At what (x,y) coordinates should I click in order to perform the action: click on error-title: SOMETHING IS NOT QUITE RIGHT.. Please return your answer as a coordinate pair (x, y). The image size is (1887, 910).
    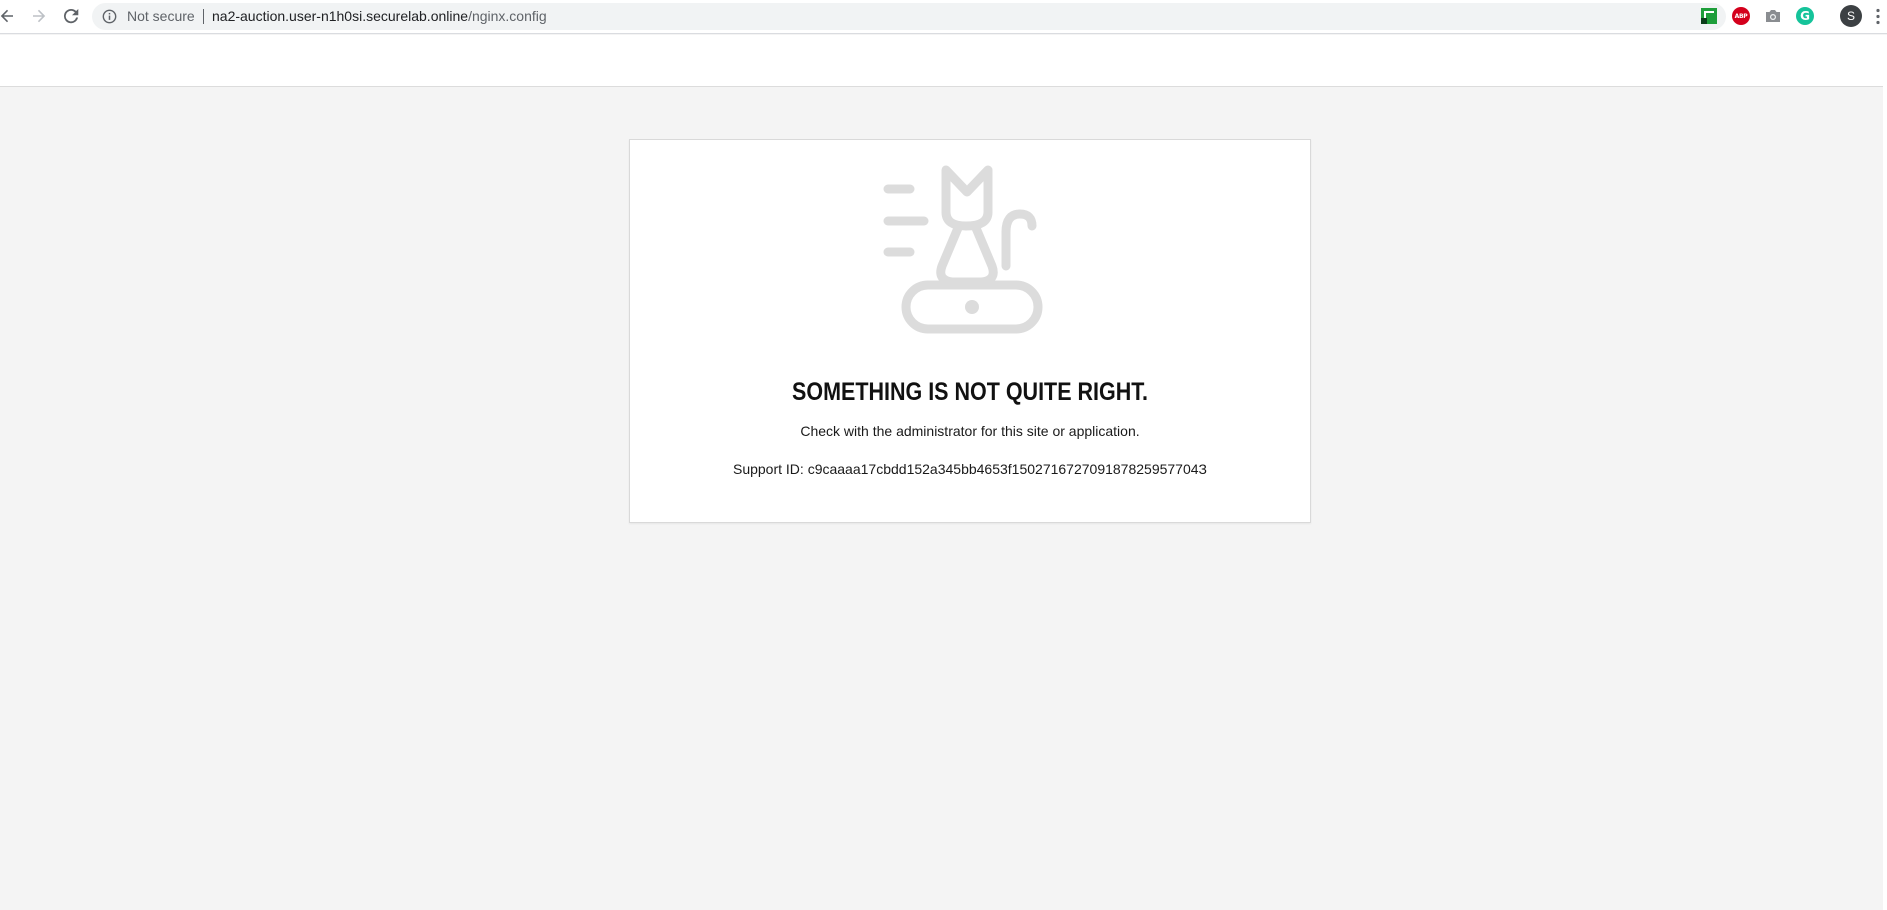
    Looking at the image, I should click on (970, 392).